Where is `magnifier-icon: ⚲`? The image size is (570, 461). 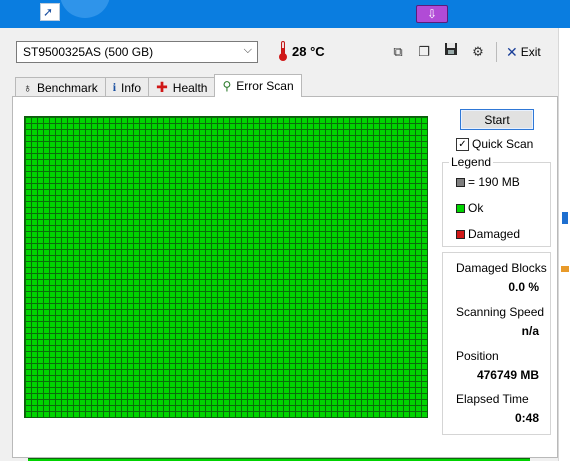 magnifier-icon: ⚲ is located at coordinates (227, 86).